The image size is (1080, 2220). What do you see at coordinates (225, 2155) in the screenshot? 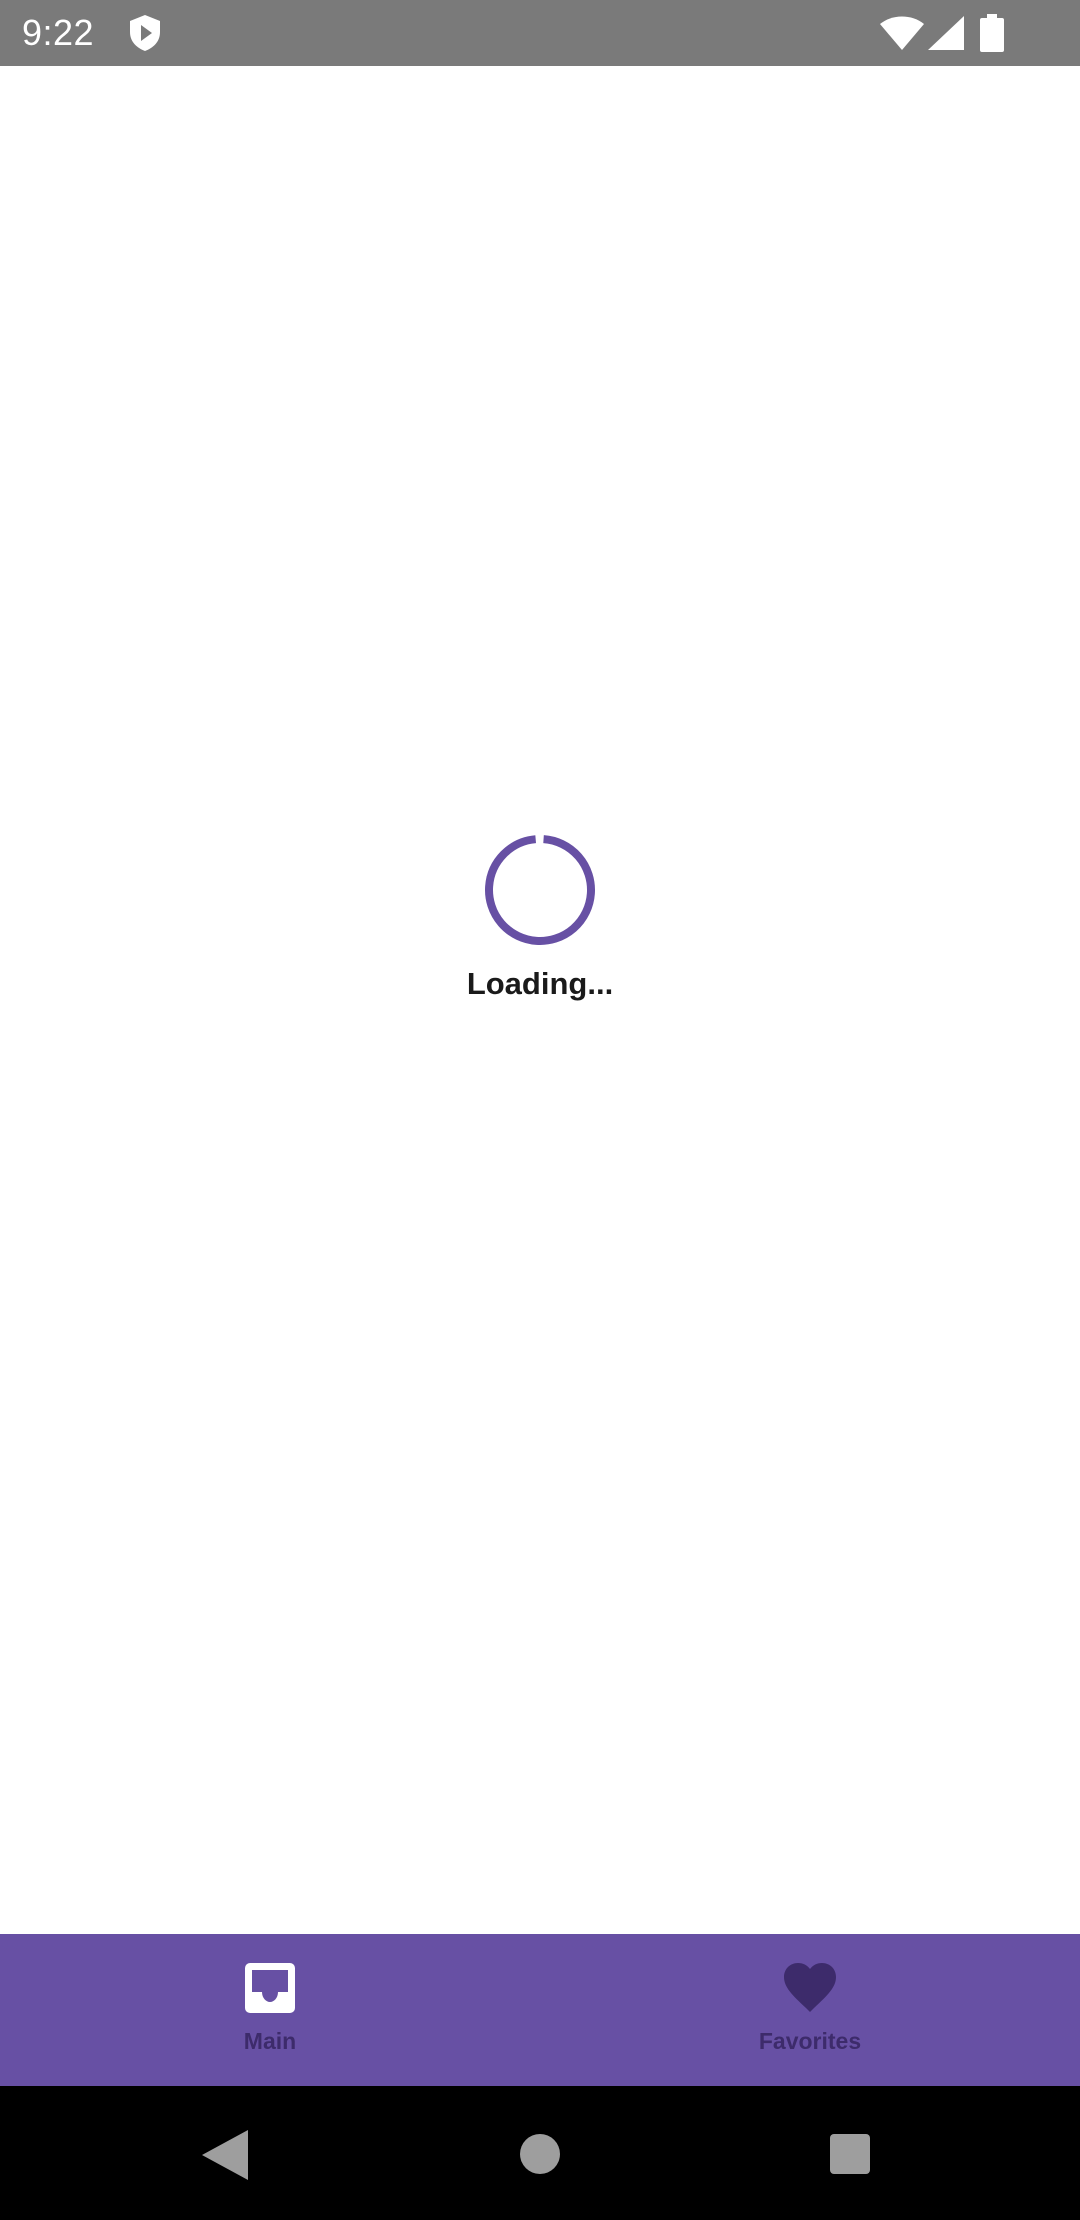
I see `back-icon` at bounding box center [225, 2155].